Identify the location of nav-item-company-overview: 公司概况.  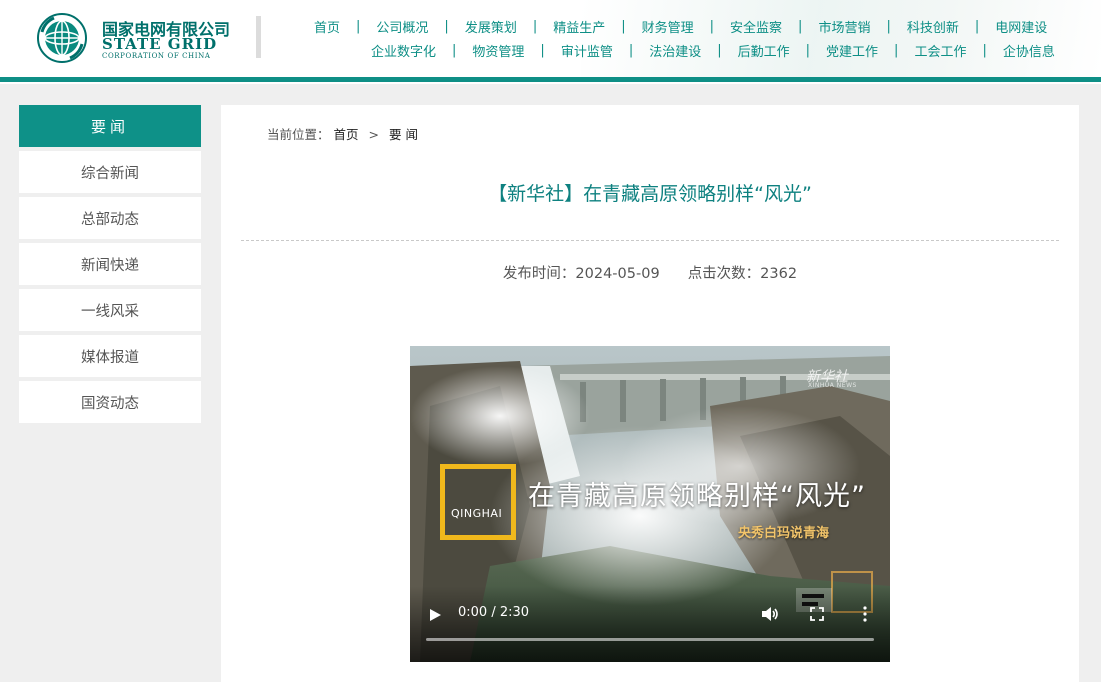
(402, 26).